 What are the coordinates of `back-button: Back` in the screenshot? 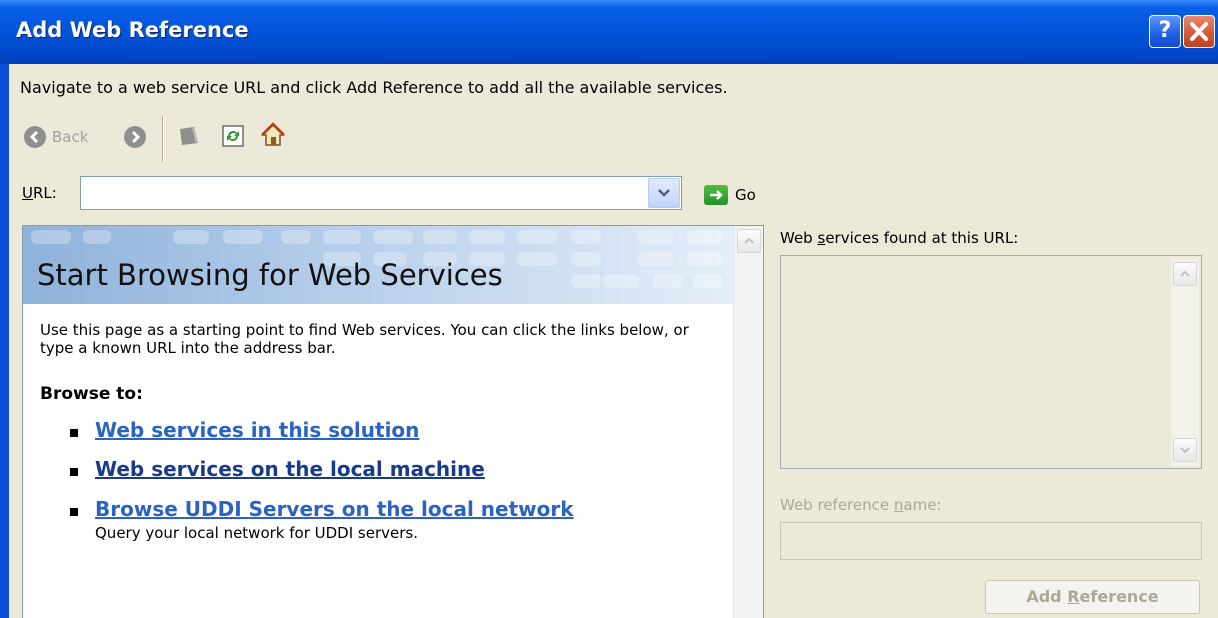 It's located at (56, 137).